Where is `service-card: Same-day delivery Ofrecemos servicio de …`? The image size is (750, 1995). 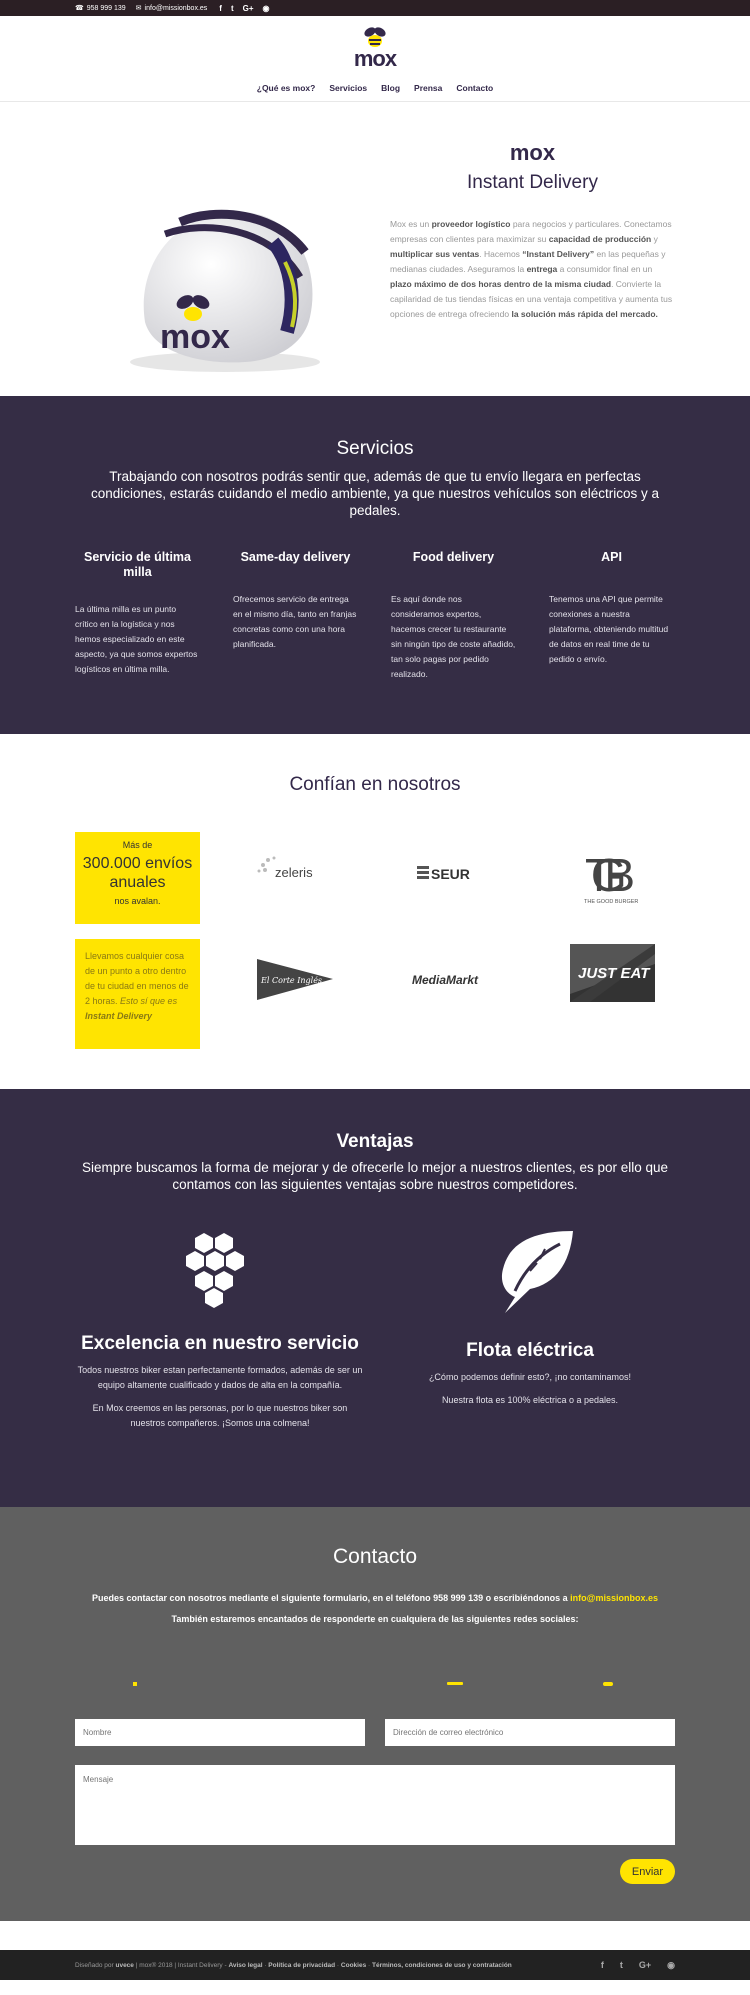
service-card: Same-day delivery Ofrecemos servicio de … is located at coordinates (295, 616).